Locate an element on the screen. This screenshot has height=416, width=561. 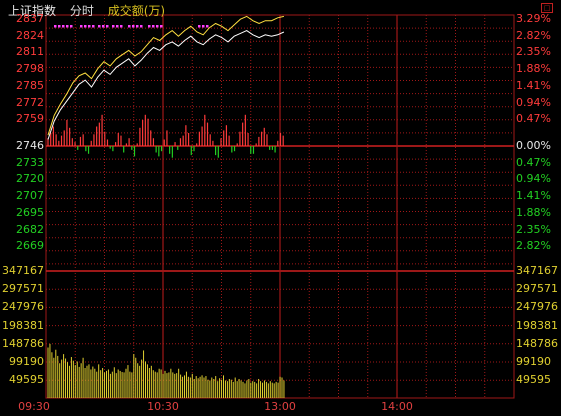
price-tick-label: 2720 is located at coordinates (30, 179).